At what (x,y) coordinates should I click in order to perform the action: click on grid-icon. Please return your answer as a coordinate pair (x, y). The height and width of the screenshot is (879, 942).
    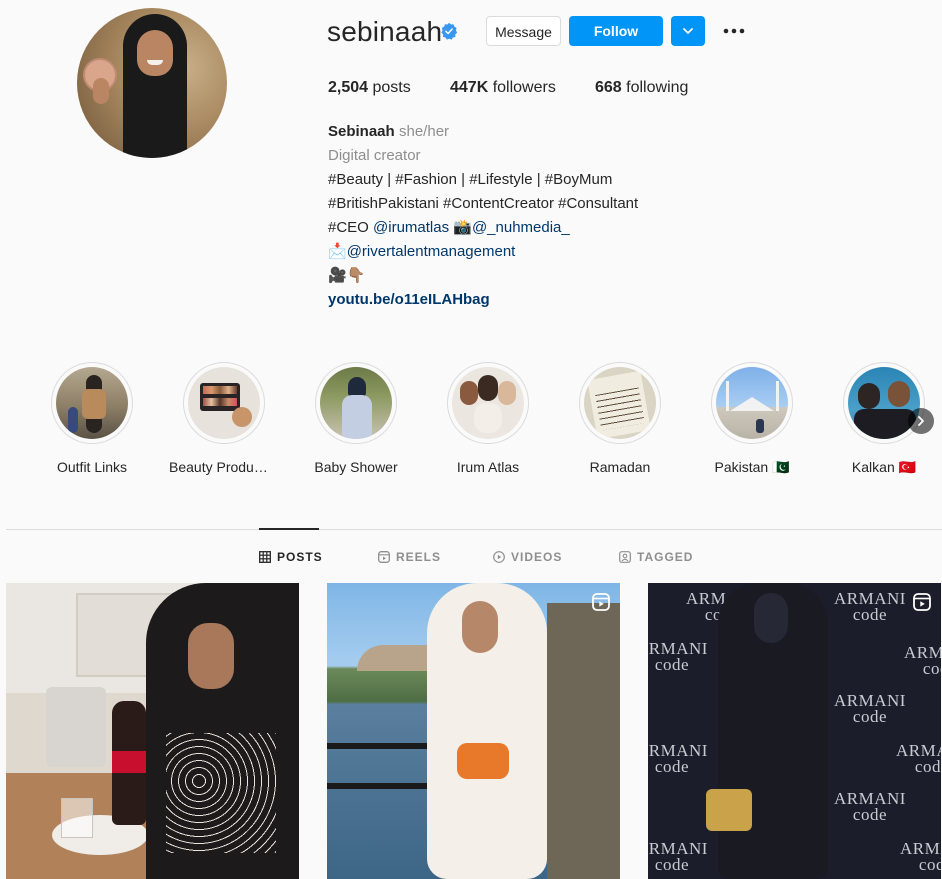
    Looking at the image, I should click on (265, 557).